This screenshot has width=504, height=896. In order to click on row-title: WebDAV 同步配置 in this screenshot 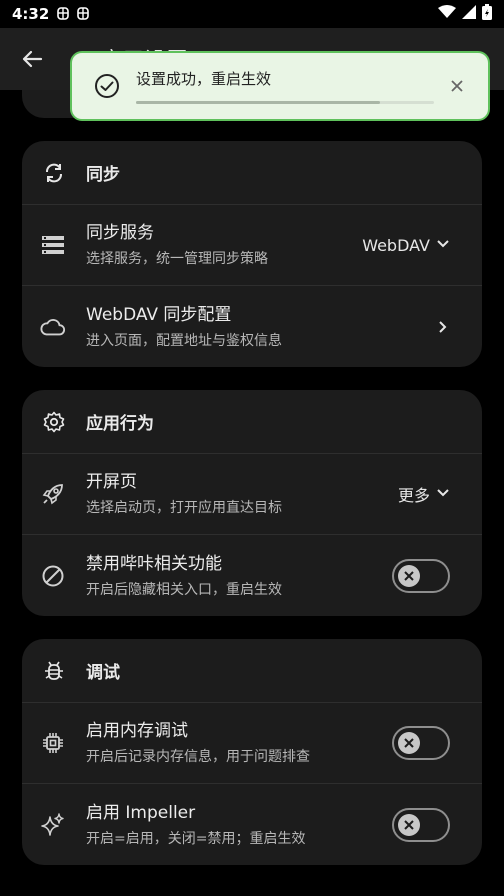, I will do `click(159, 314)`.